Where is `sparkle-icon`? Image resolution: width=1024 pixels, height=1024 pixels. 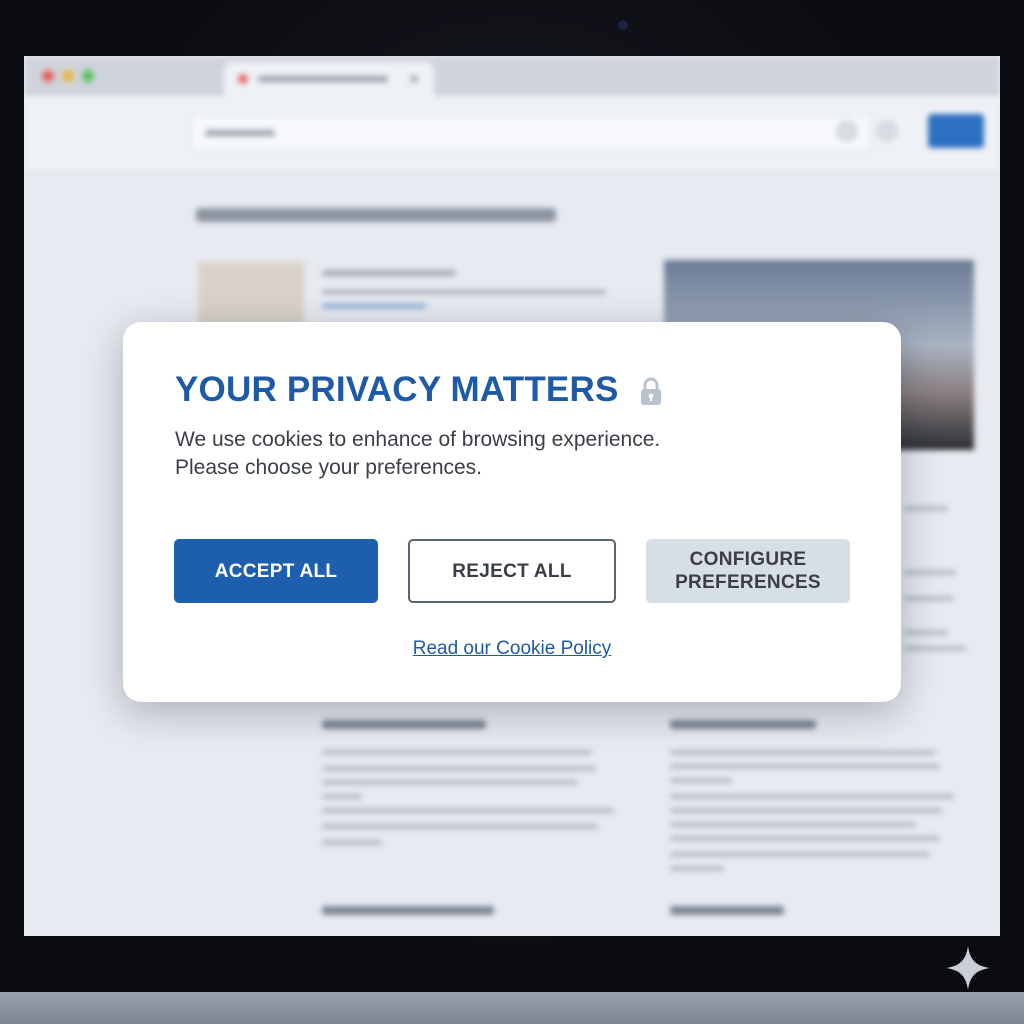
sparkle-icon is located at coordinates (968, 968).